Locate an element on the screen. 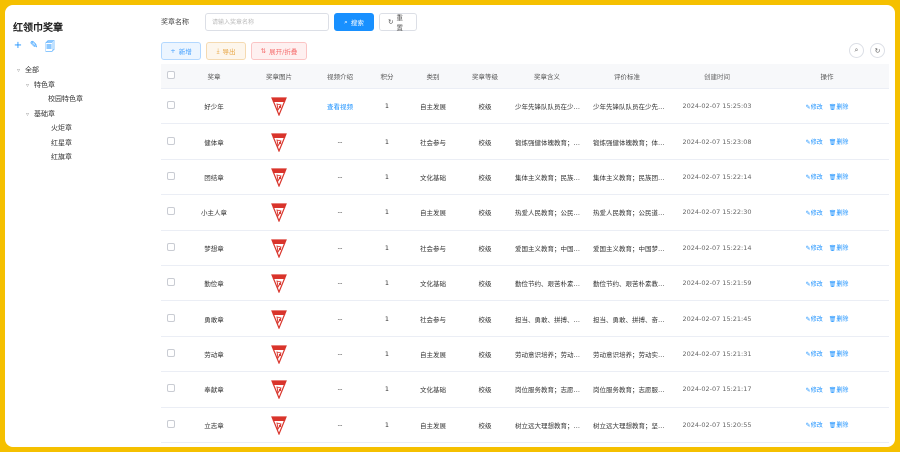 This screenshot has height=452, width=900. tree-node: ▿ 特色章 is located at coordinates (80, 85).